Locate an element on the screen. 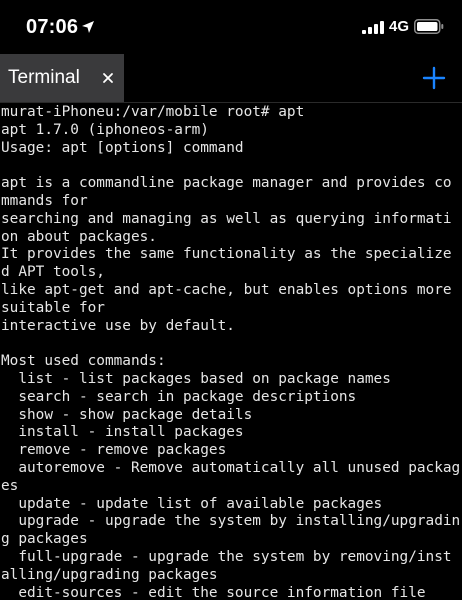 This screenshot has height=600, width=462. status-time: 07:06 is located at coordinates (52, 27).